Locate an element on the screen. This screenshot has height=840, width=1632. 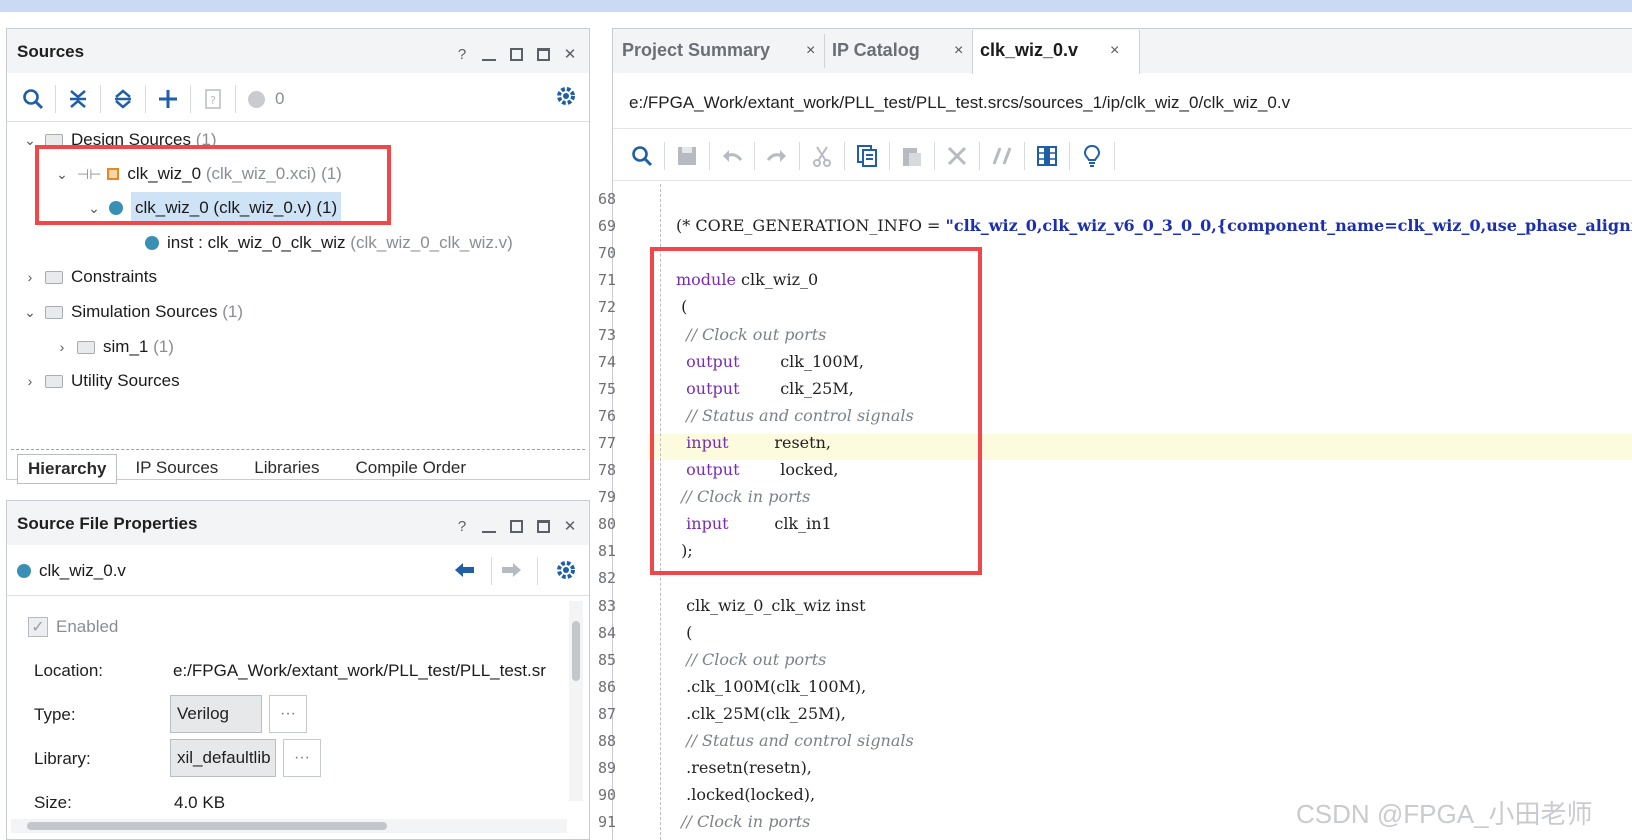
code-text: ( is located at coordinates (684, 632).